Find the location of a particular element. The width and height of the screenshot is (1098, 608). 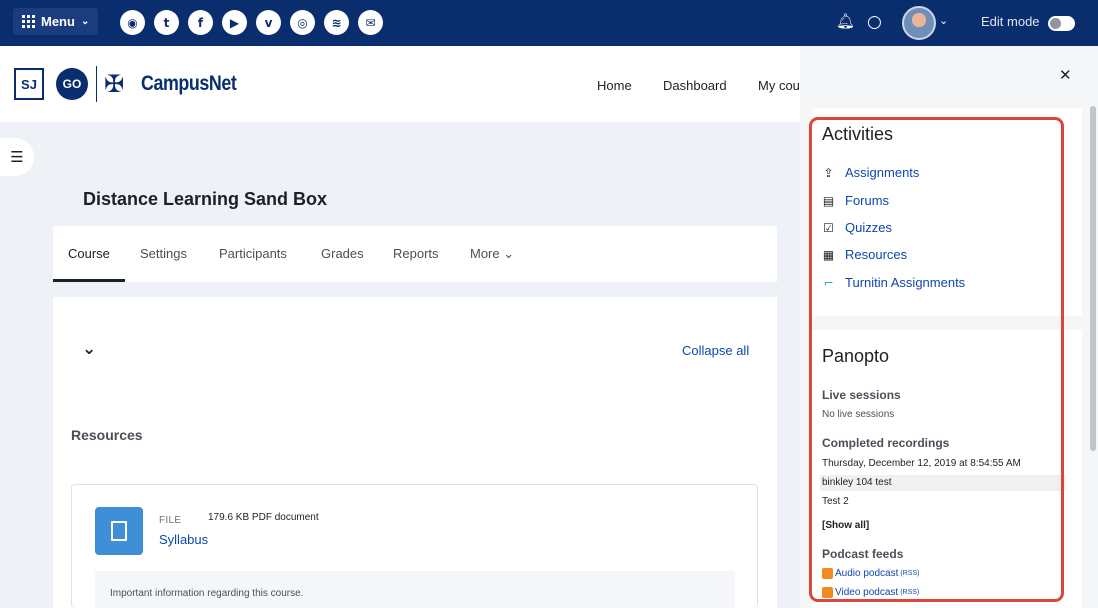

activity-link-quizzes: ☑ Quizzes is located at coordinates (857, 227).